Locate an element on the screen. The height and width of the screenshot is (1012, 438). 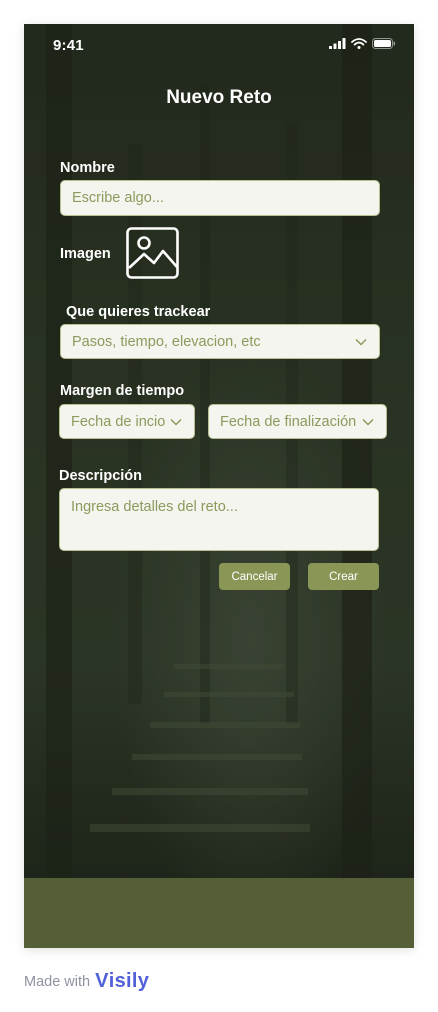
cellular-signal-icon is located at coordinates (337, 43).